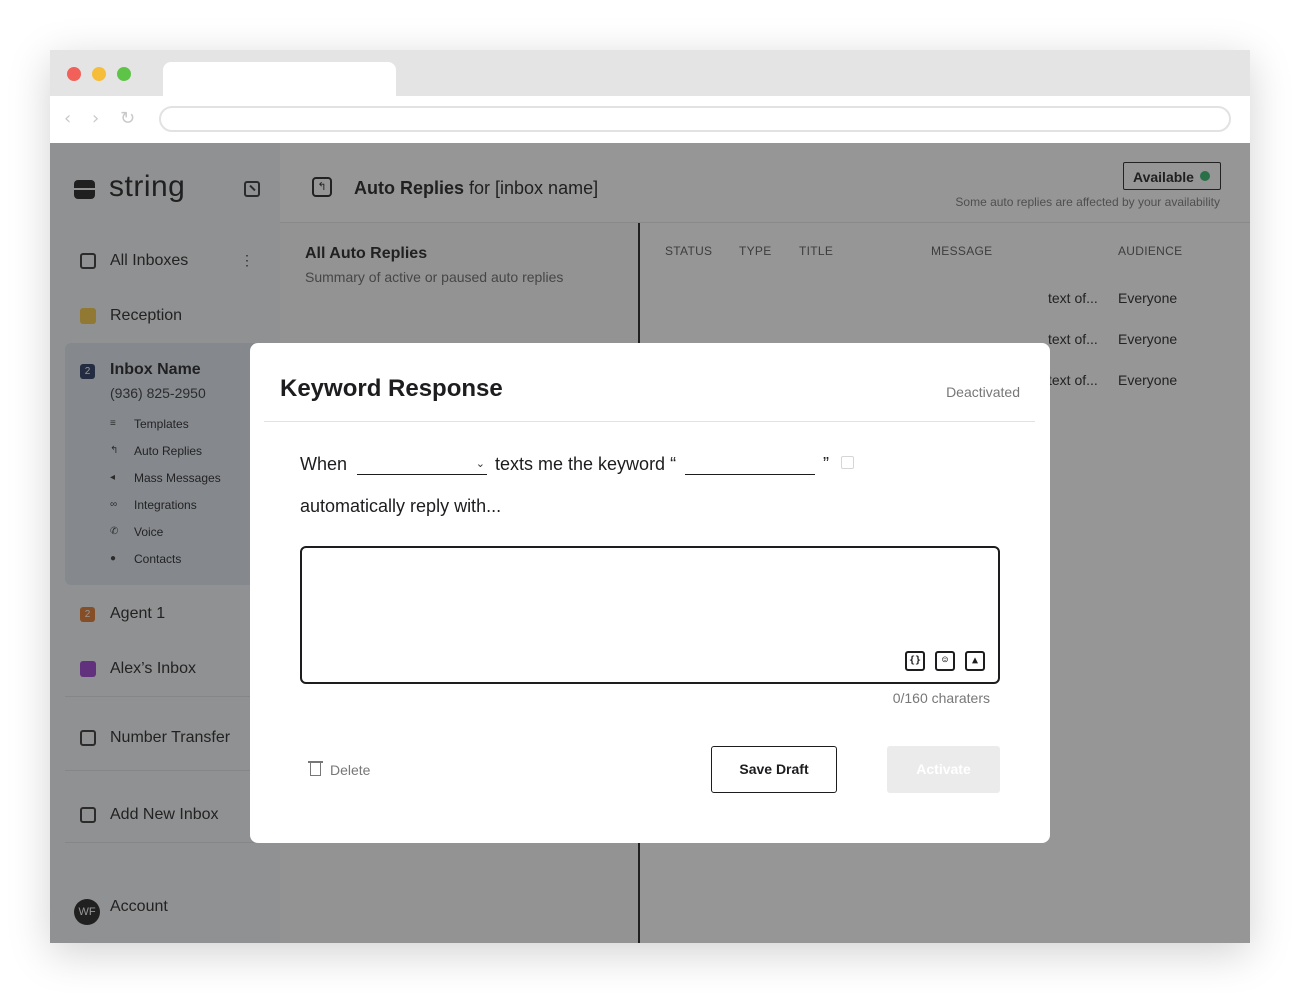 This screenshot has height=993, width=1300. What do you see at coordinates (74, 74) in the screenshot?
I see `close-window-button` at bounding box center [74, 74].